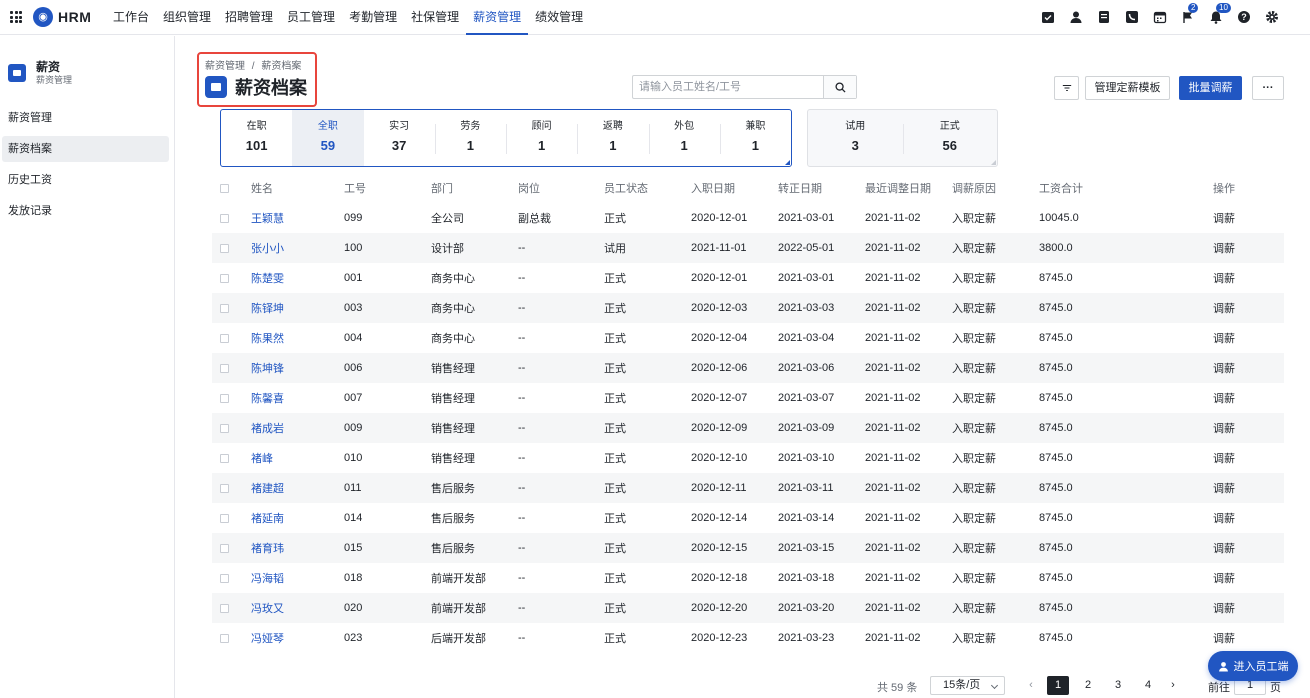 Image resolution: width=1310 pixels, height=698 pixels. I want to click on employee-name-link: 冯海韬, so click(297, 578).